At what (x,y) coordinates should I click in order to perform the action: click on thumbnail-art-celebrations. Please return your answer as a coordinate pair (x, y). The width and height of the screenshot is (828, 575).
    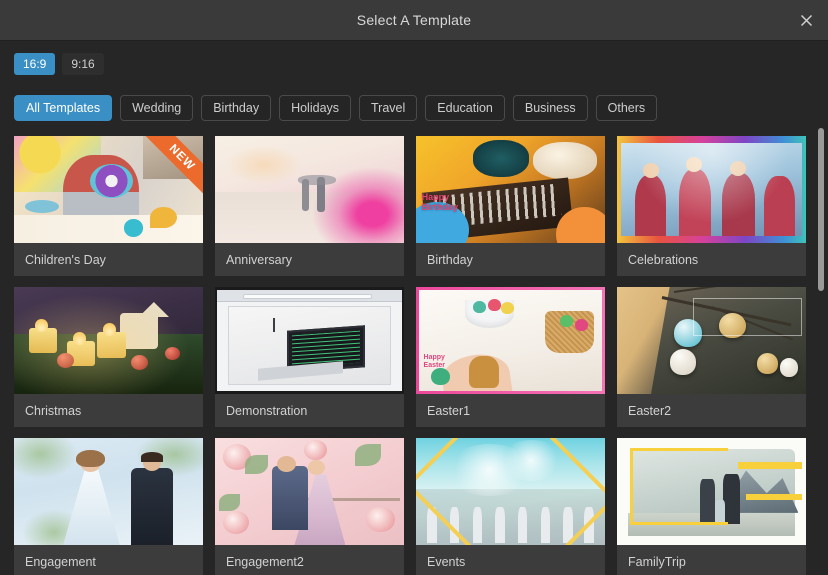
    Looking at the image, I should click on (711, 189).